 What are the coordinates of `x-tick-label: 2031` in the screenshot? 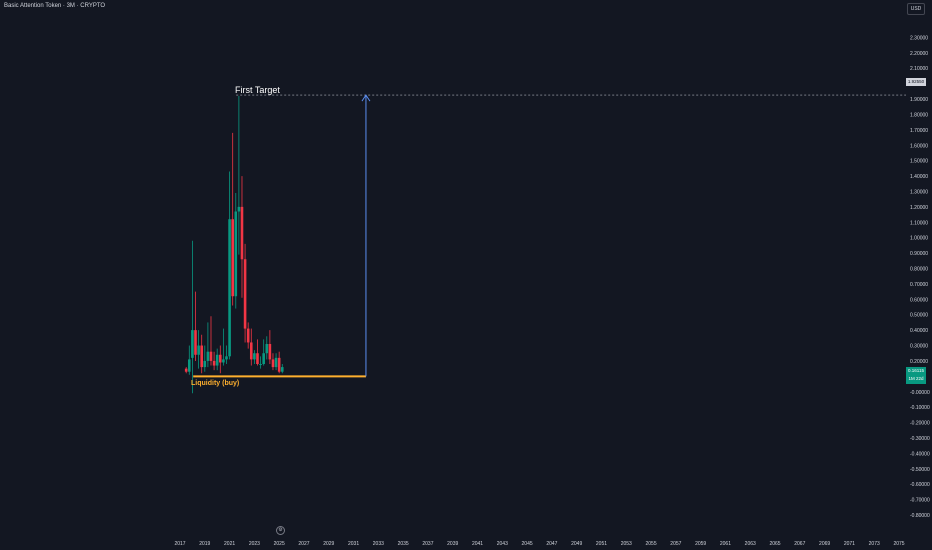 It's located at (353, 544).